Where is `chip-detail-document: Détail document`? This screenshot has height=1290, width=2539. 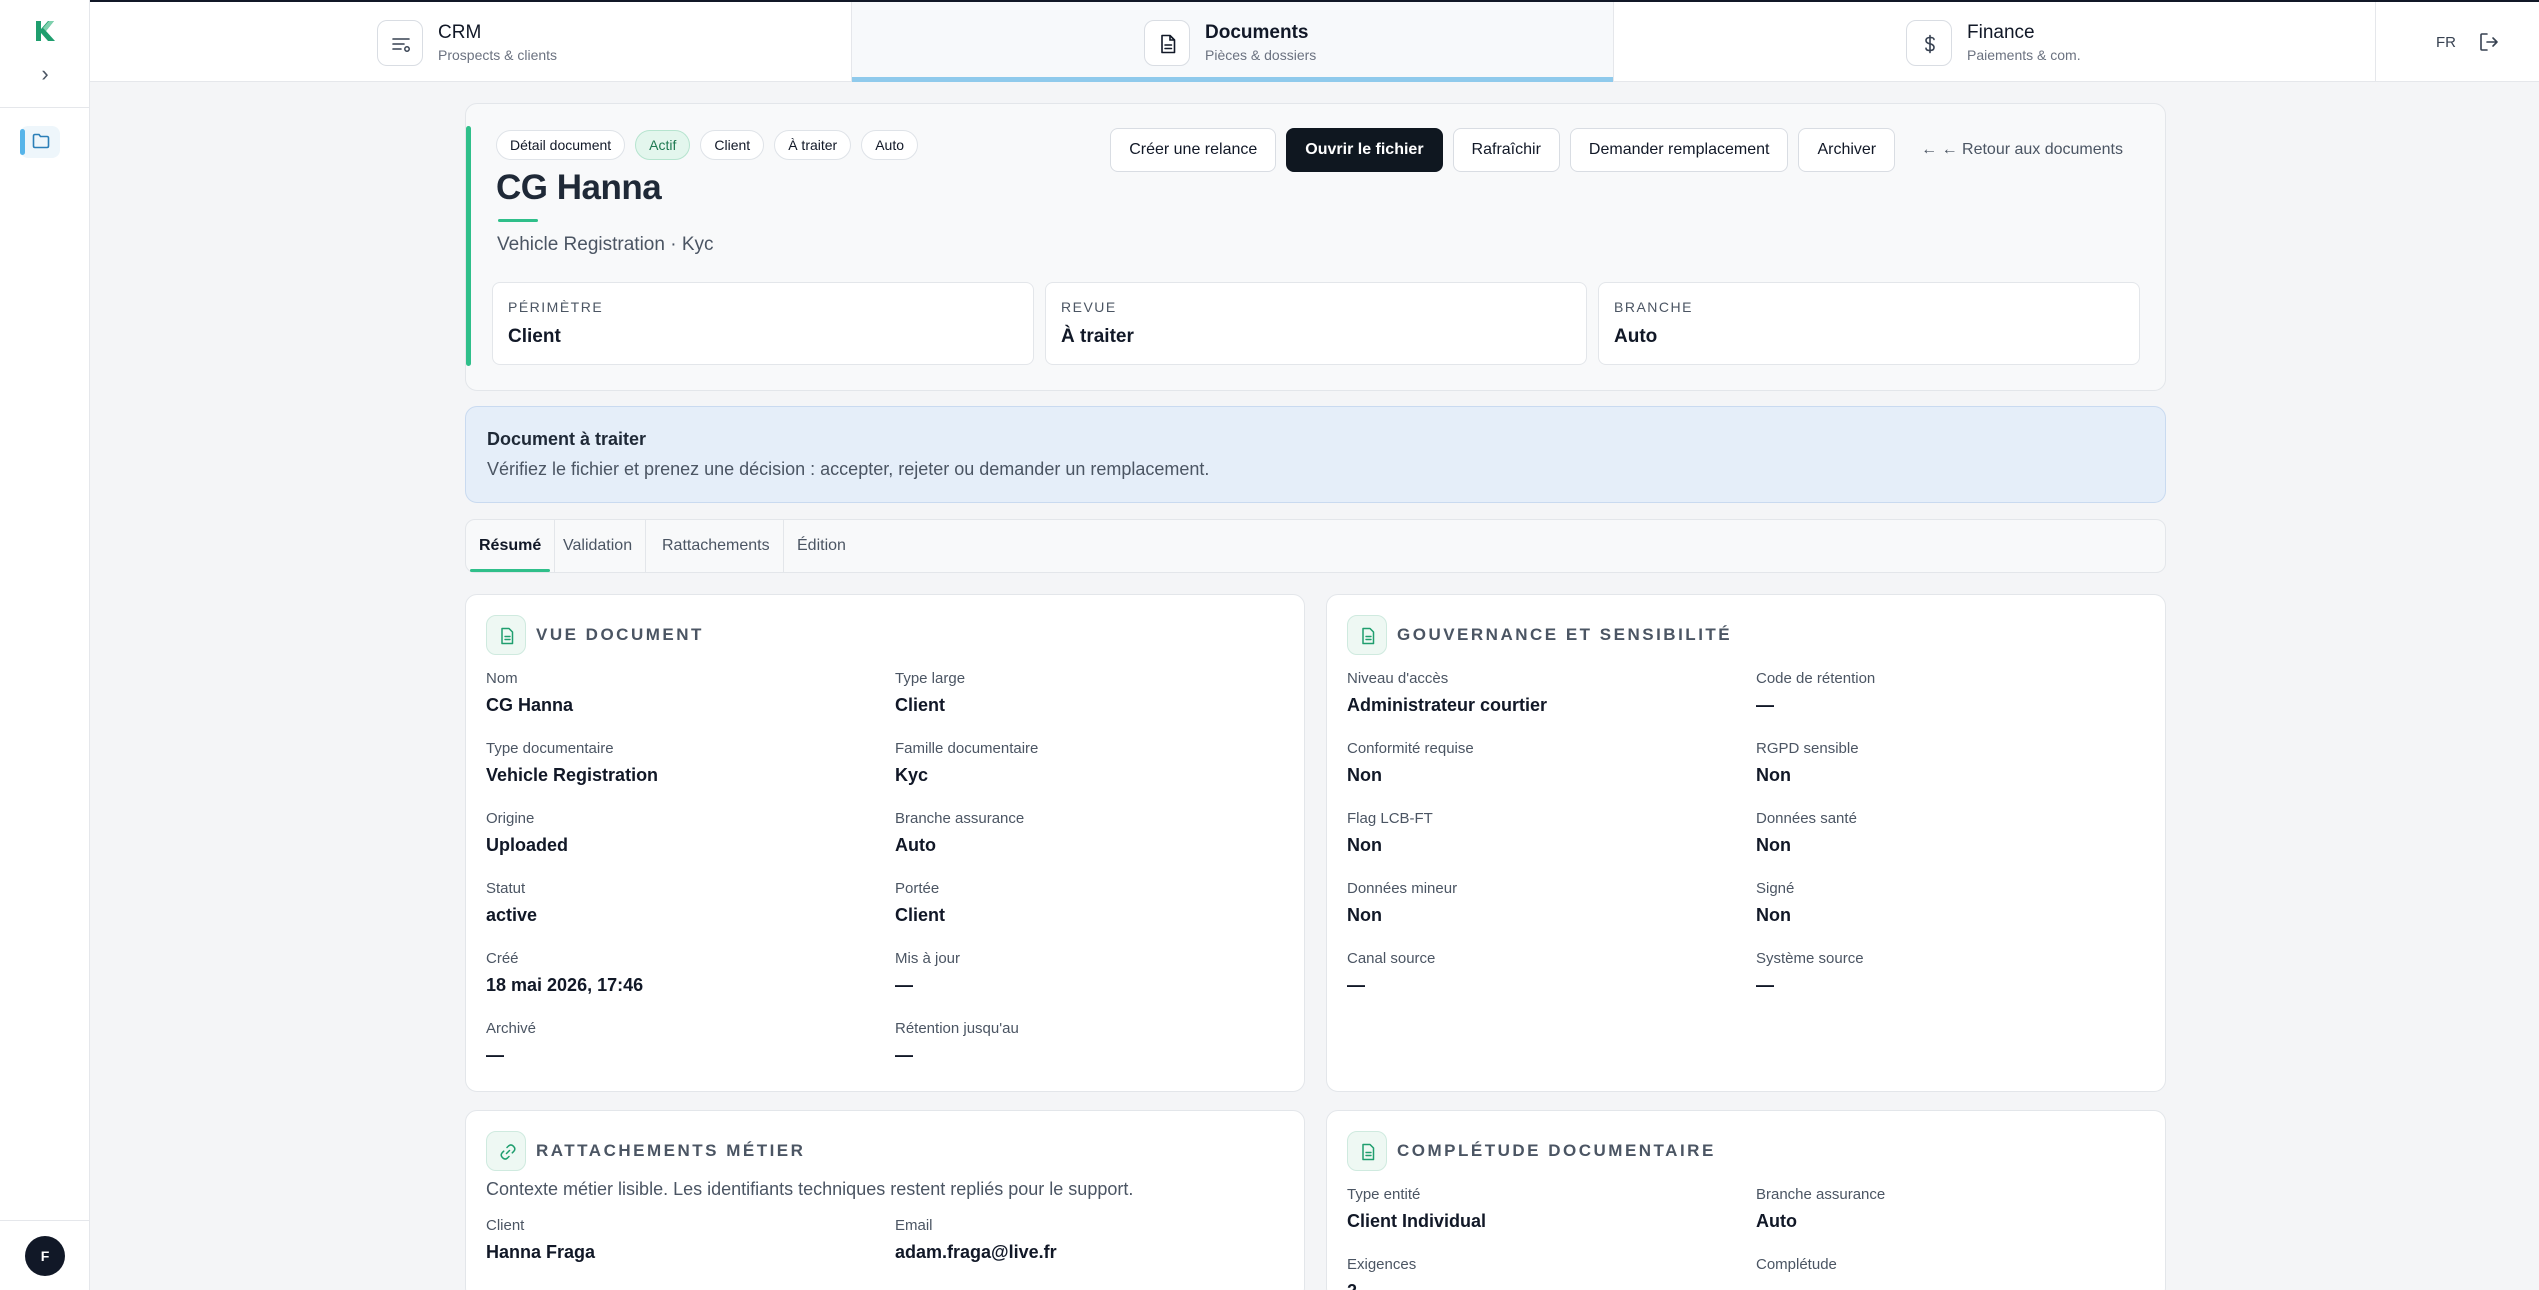 chip-detail-document: Détail document is located at coordinates (561, 145).